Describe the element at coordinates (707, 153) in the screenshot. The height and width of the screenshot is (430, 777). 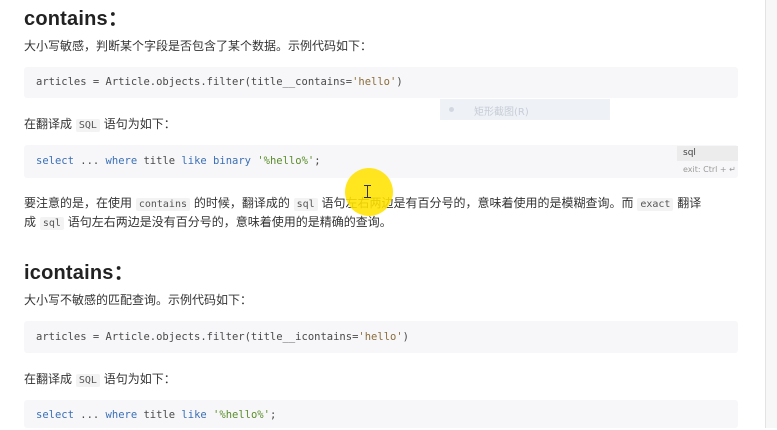
I see `code-language-tag: sql` at that location.